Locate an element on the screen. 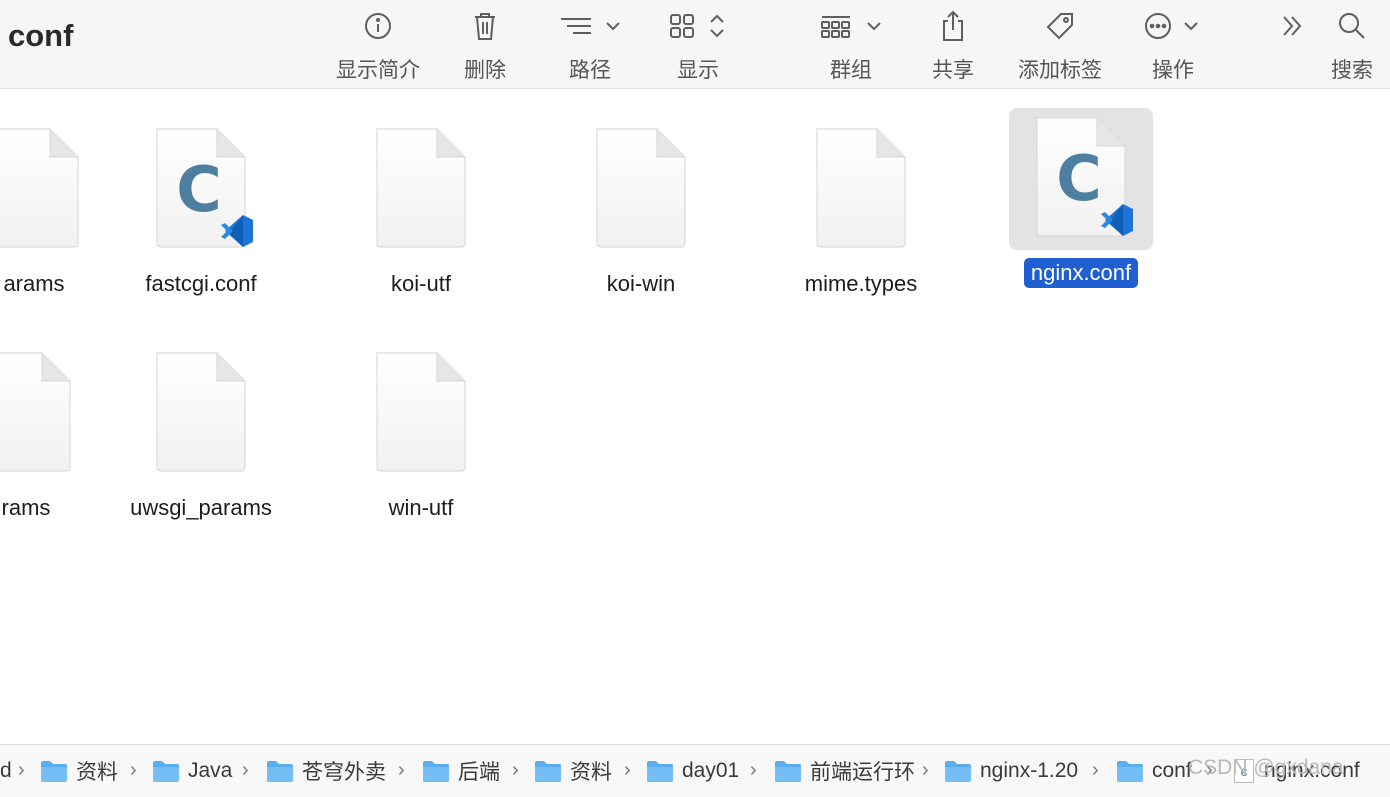  search-button: 搜索 is located at coordinates (1352, 46).